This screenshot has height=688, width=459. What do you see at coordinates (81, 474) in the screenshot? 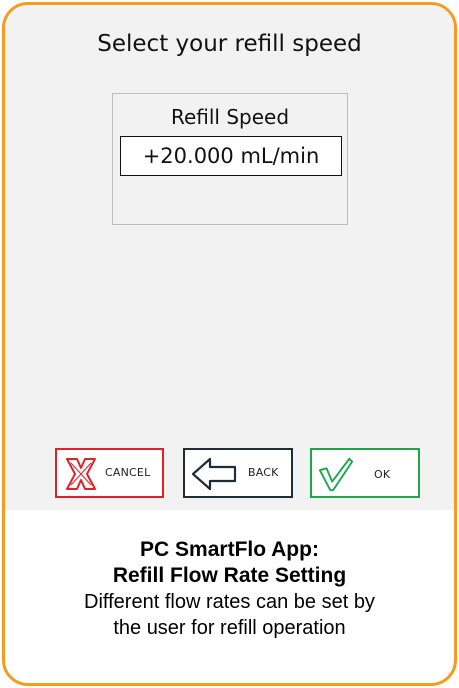
I see `cancel-x-icon` at bounding box center [81, 474].